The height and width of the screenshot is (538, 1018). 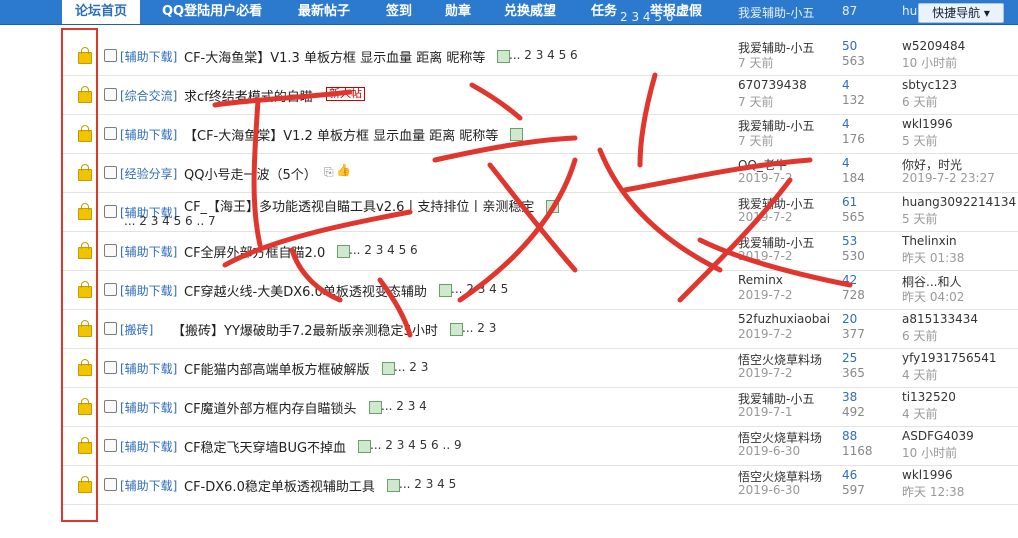 What do you see at coordinates (849, 397) in the screenshot?
I see `reply-count: 38` at bounding box center [849, 397].